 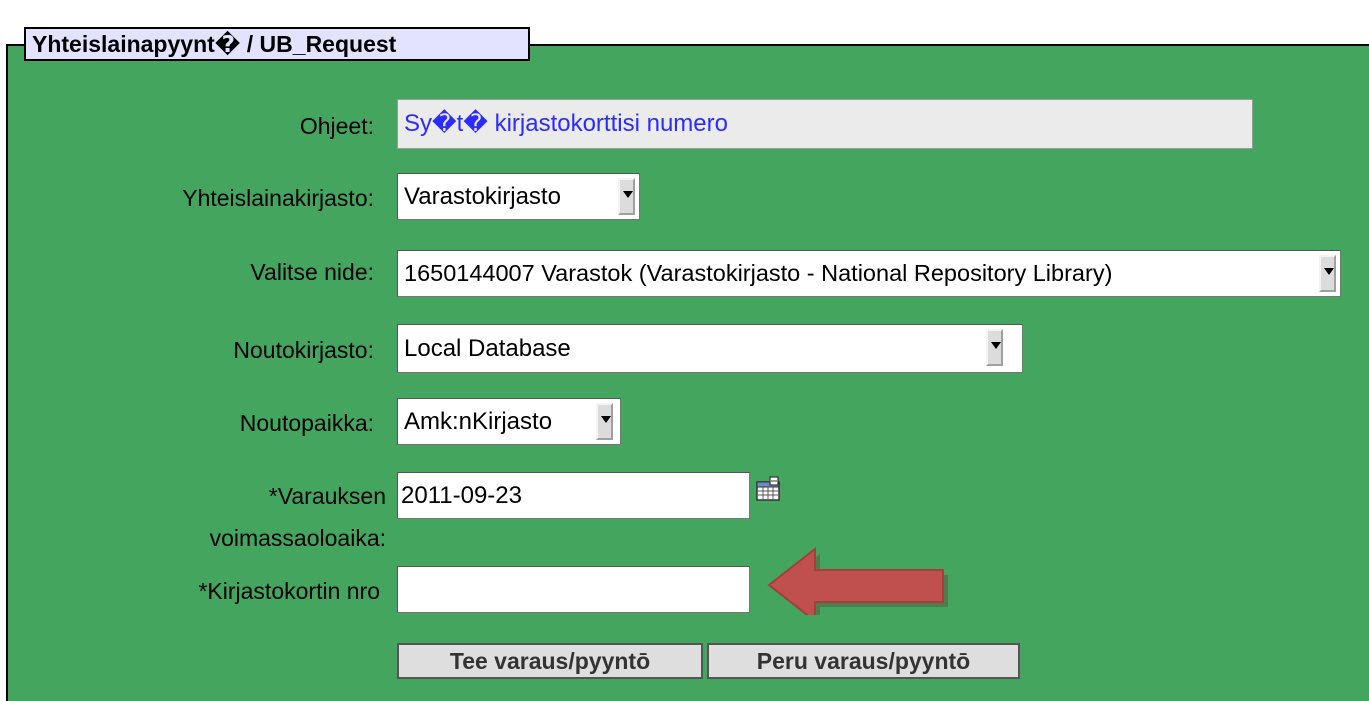 What do you see at coordinates (573, 589) in the screenshot?
I see `card-number-input` at bounding box center [573, 589].